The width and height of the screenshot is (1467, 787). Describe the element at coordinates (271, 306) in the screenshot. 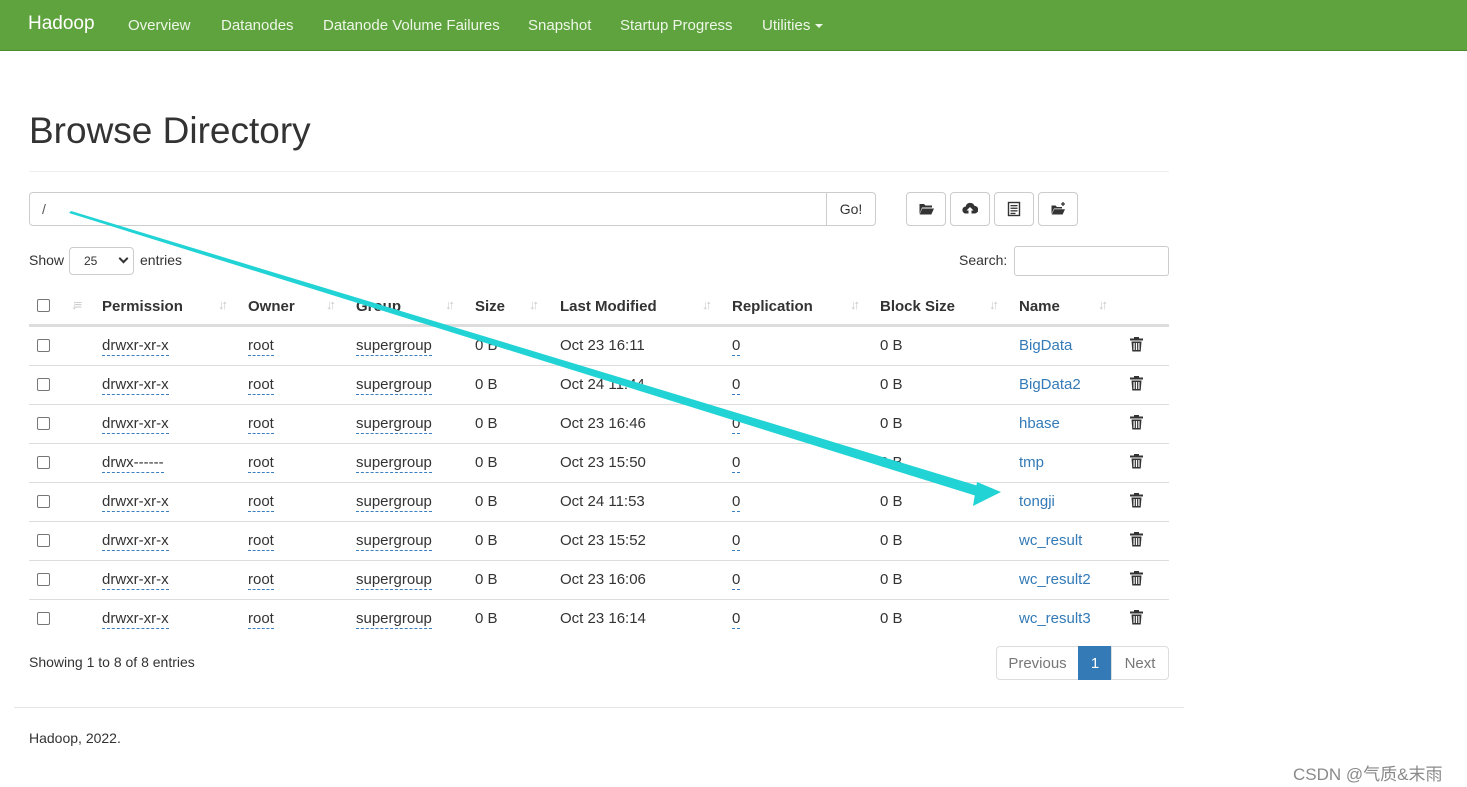

I see `column-header-owner: Owner` at that location.